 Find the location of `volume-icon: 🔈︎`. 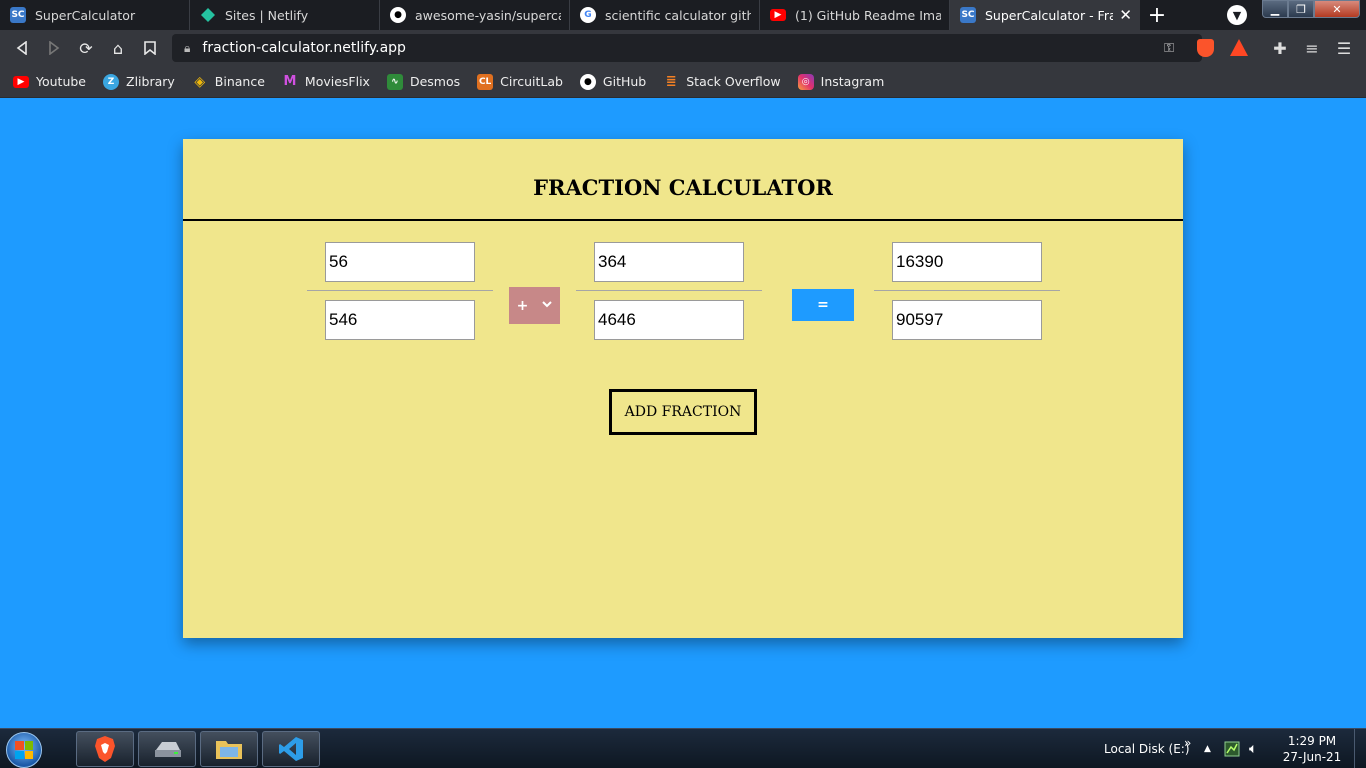

volume-icon: 🔈︎ is located at coordinates (1253, 748).